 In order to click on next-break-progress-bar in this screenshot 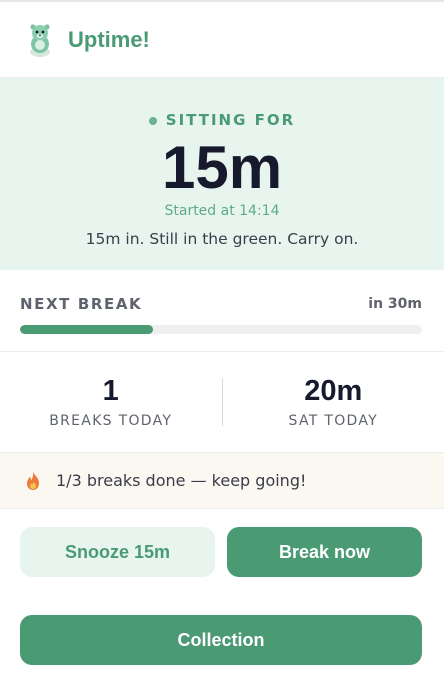, I will do `click(221, 329)`.